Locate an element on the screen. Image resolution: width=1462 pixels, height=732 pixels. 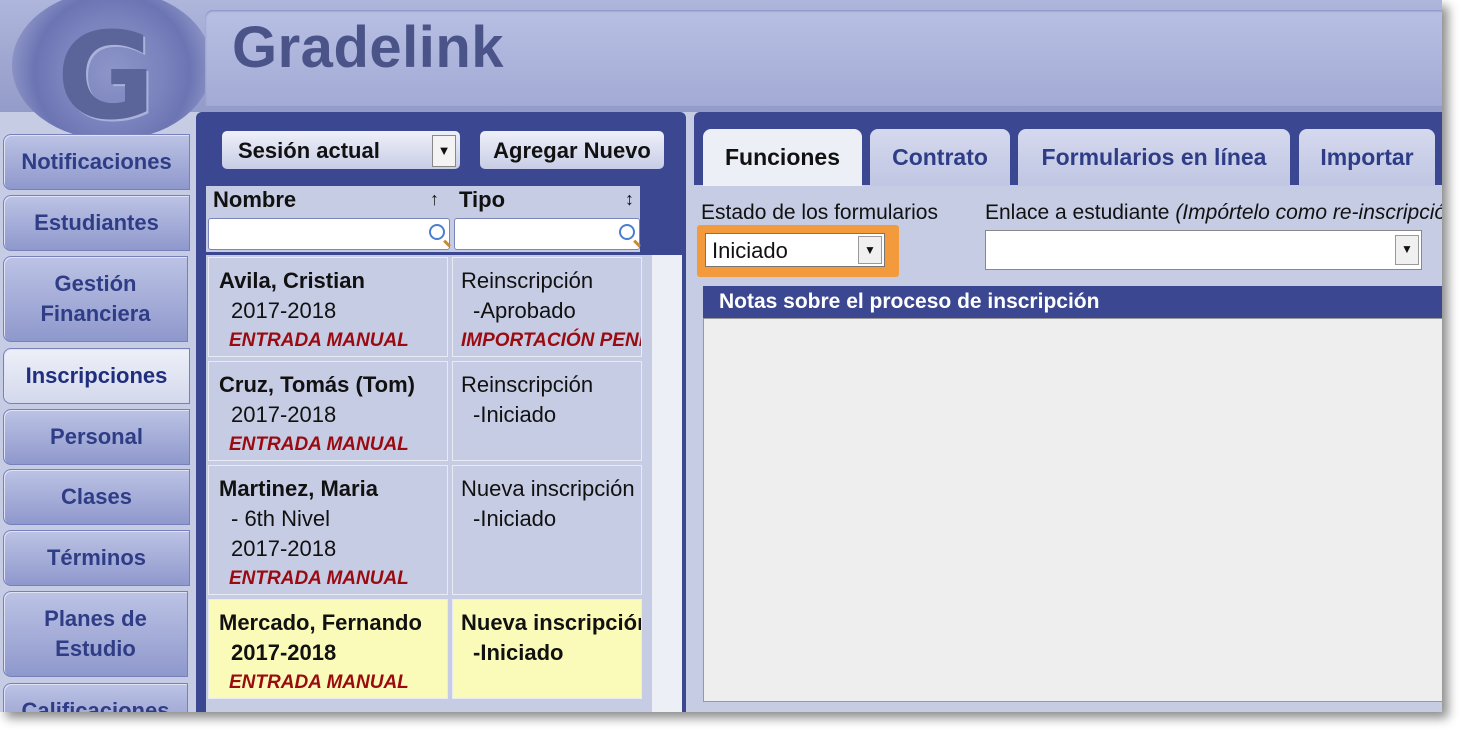
sidebar-item-terminos: Términos is located at coordinates (96, 558).